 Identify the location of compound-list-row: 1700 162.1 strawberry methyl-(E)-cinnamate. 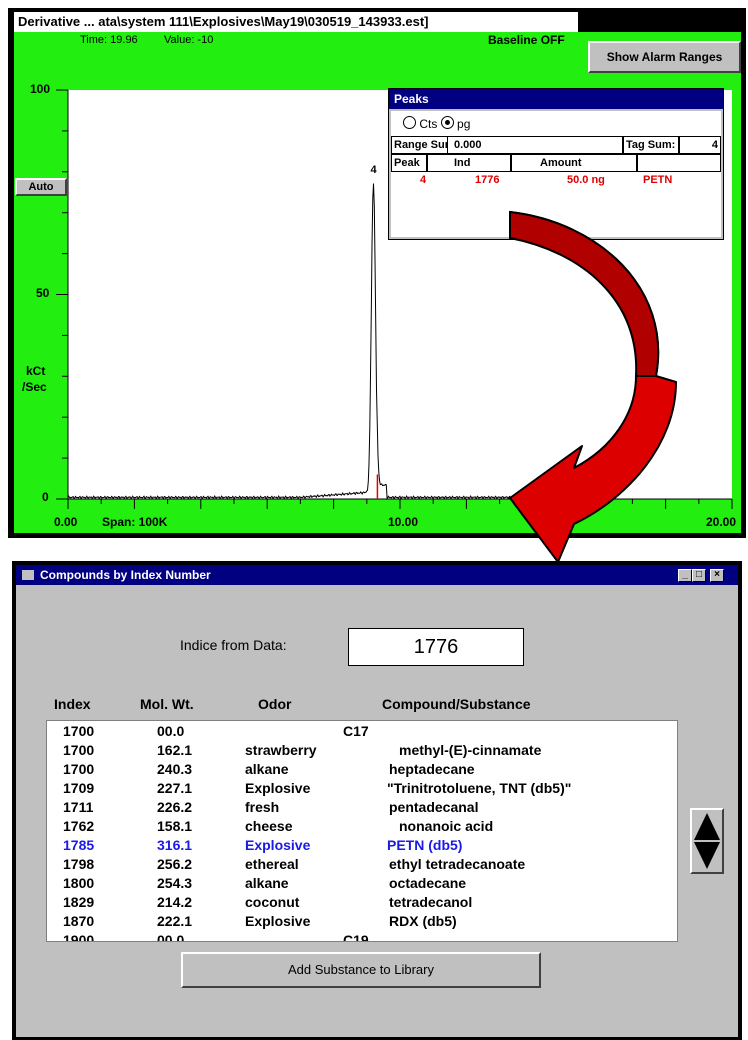
(362, 752).